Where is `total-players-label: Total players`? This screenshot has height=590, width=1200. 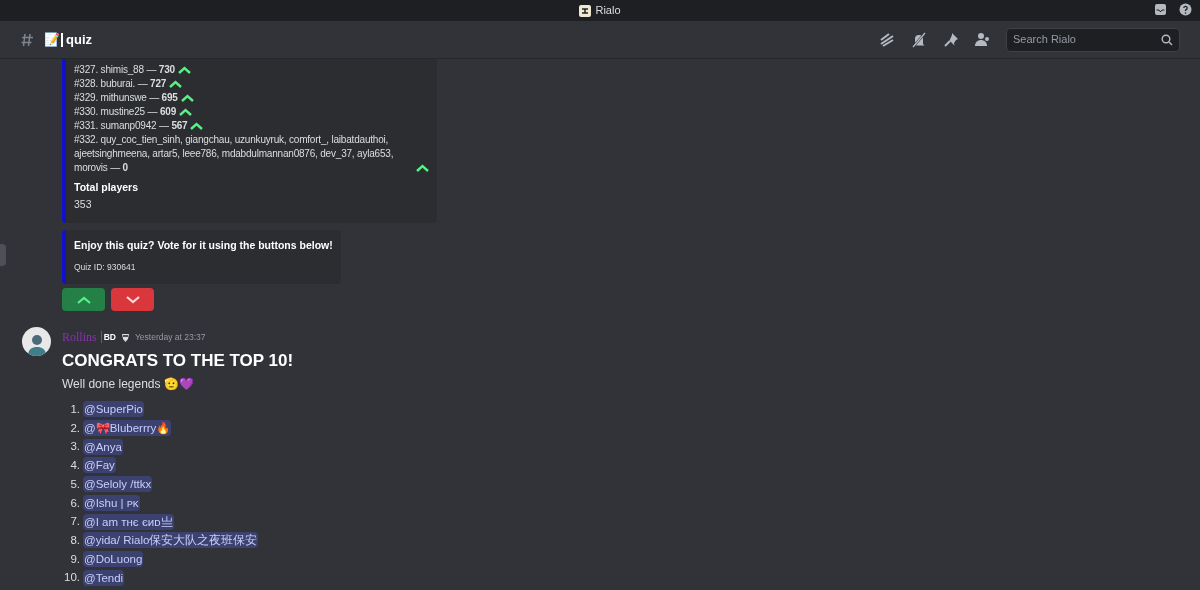 total-players-label: Total players is located at coordinates (106, 187).